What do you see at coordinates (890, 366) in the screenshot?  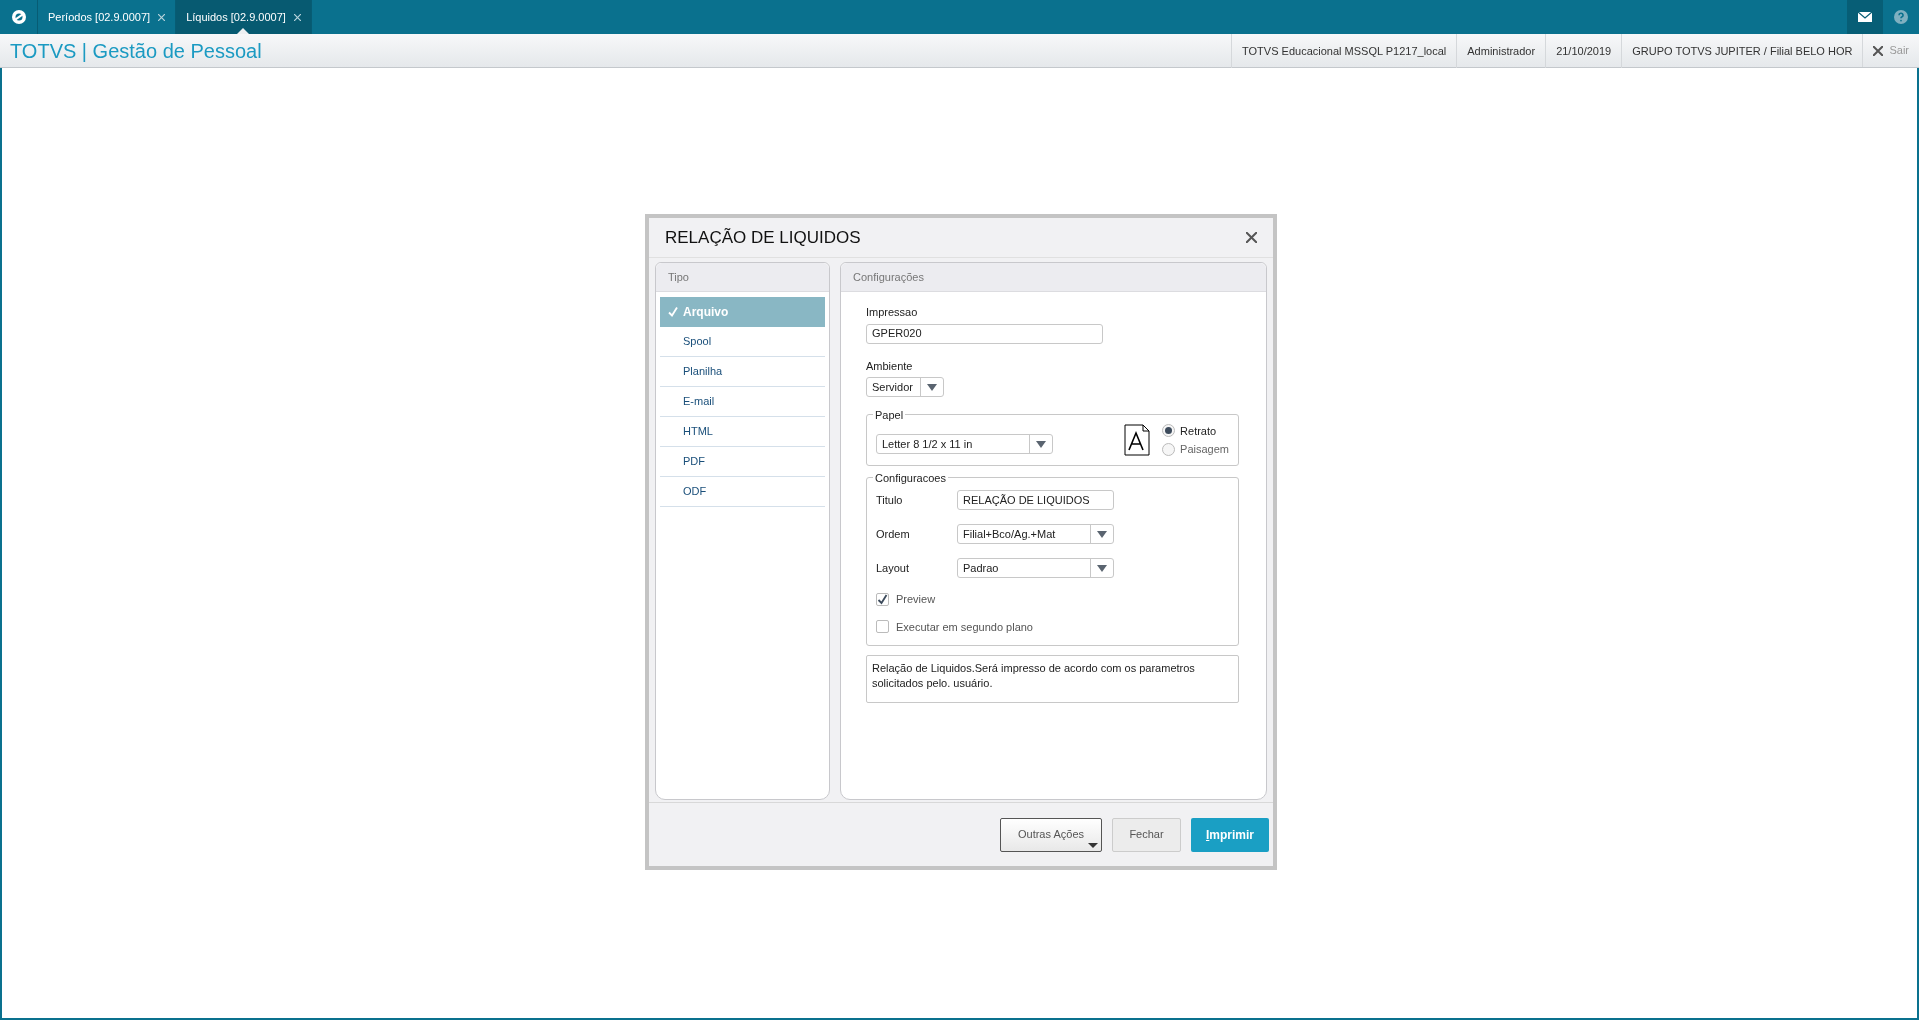 I see `field-label: Ambiente` at bounding box center [890, 366].